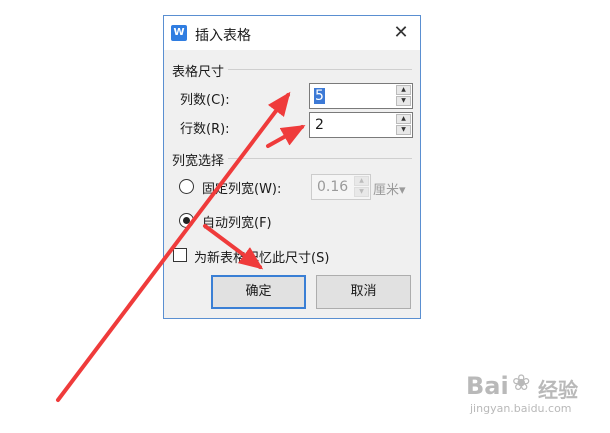 The height and width of the screenshot is (433, 610). What do you see at coordinates (487, 386) in the screenshot?
I see `watermark-brand-bai: Bai` at bounding box center [487, 386].